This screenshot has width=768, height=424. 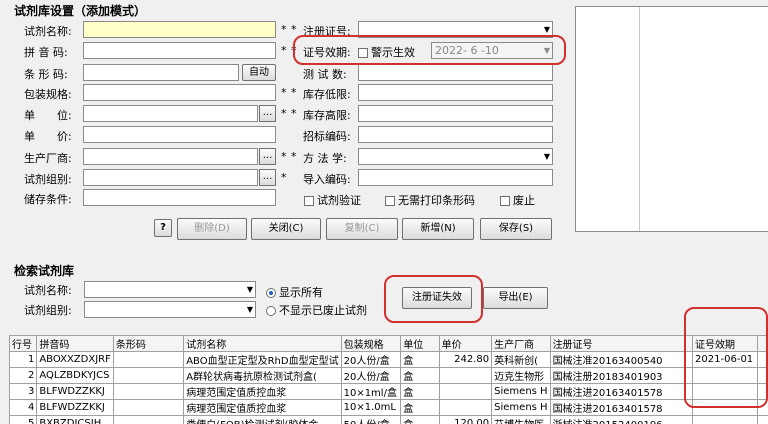 What do you see at coordinates (46, 52) in the screenshot?
I see `field-label: 拼 音 码:` at bounding box center [46, 52].